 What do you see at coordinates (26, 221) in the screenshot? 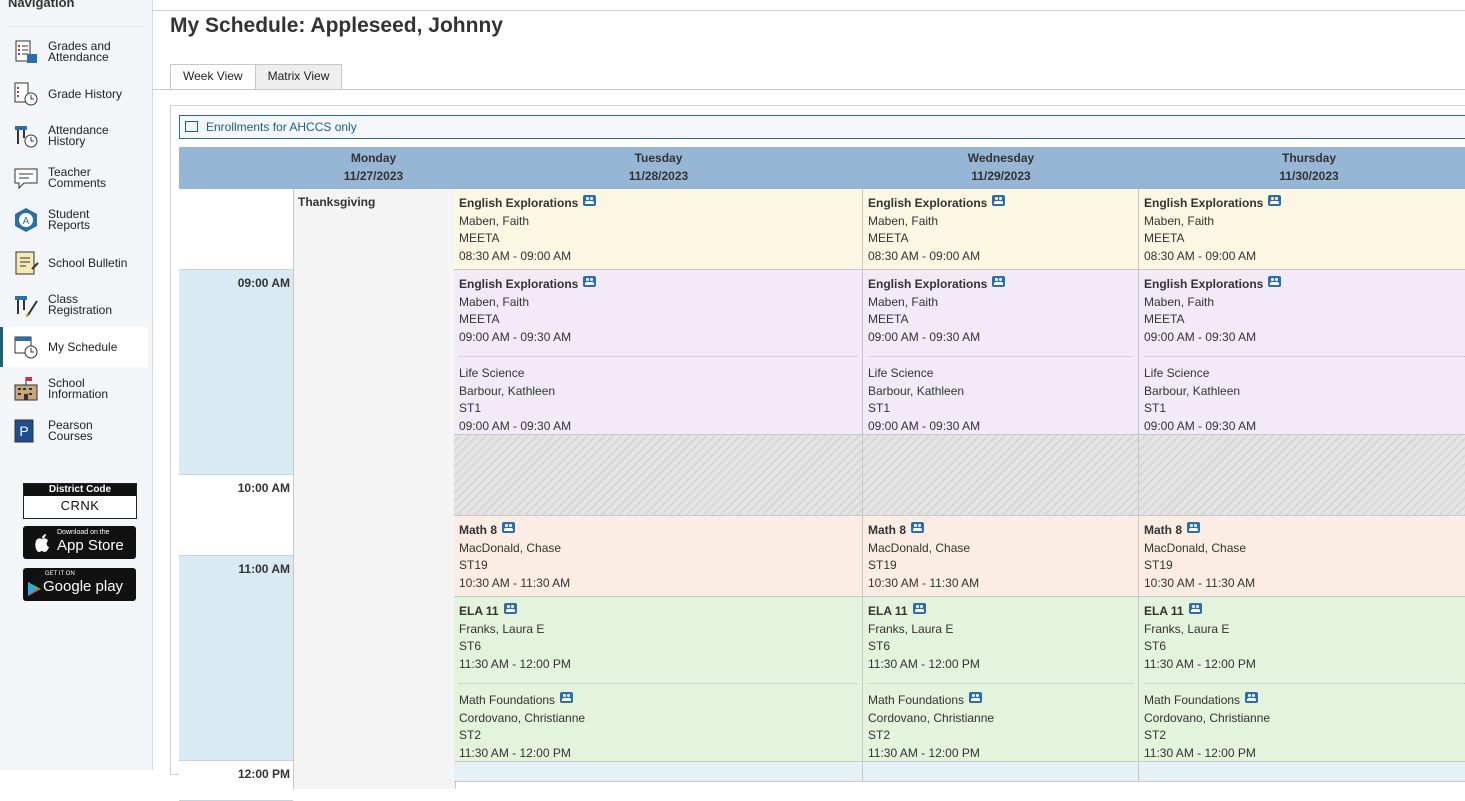
I see `svg-text: A` at bounding box center [26, 221].